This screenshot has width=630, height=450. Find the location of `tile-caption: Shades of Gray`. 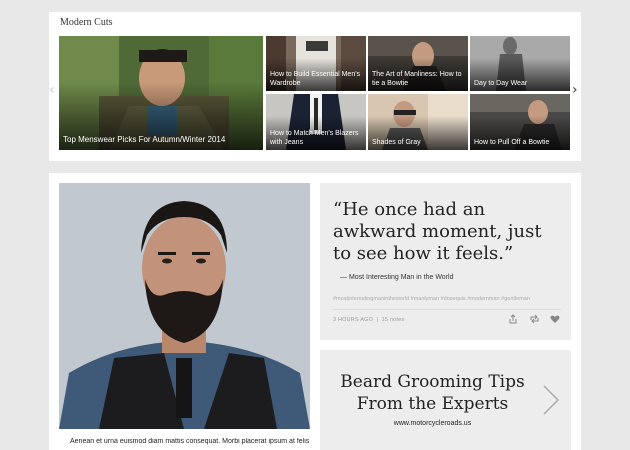

tile-caption: Shades of Gray is located at coordinates (396, 142).